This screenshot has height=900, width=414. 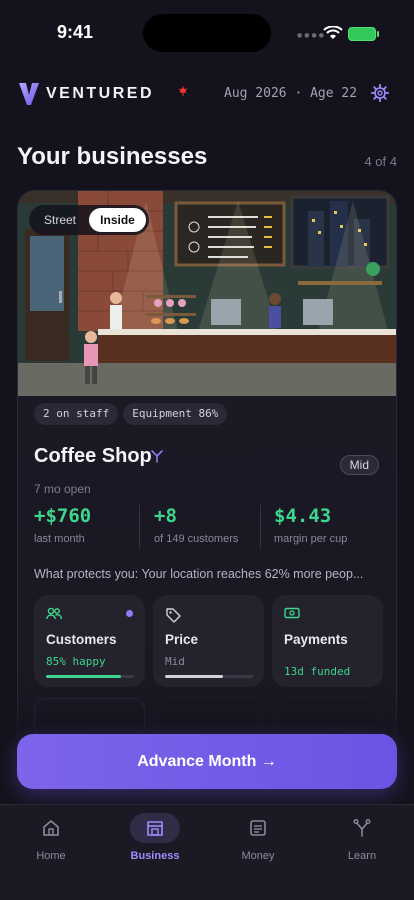 I want to click on tab-learn: Learn, so click(x=362, y=843).